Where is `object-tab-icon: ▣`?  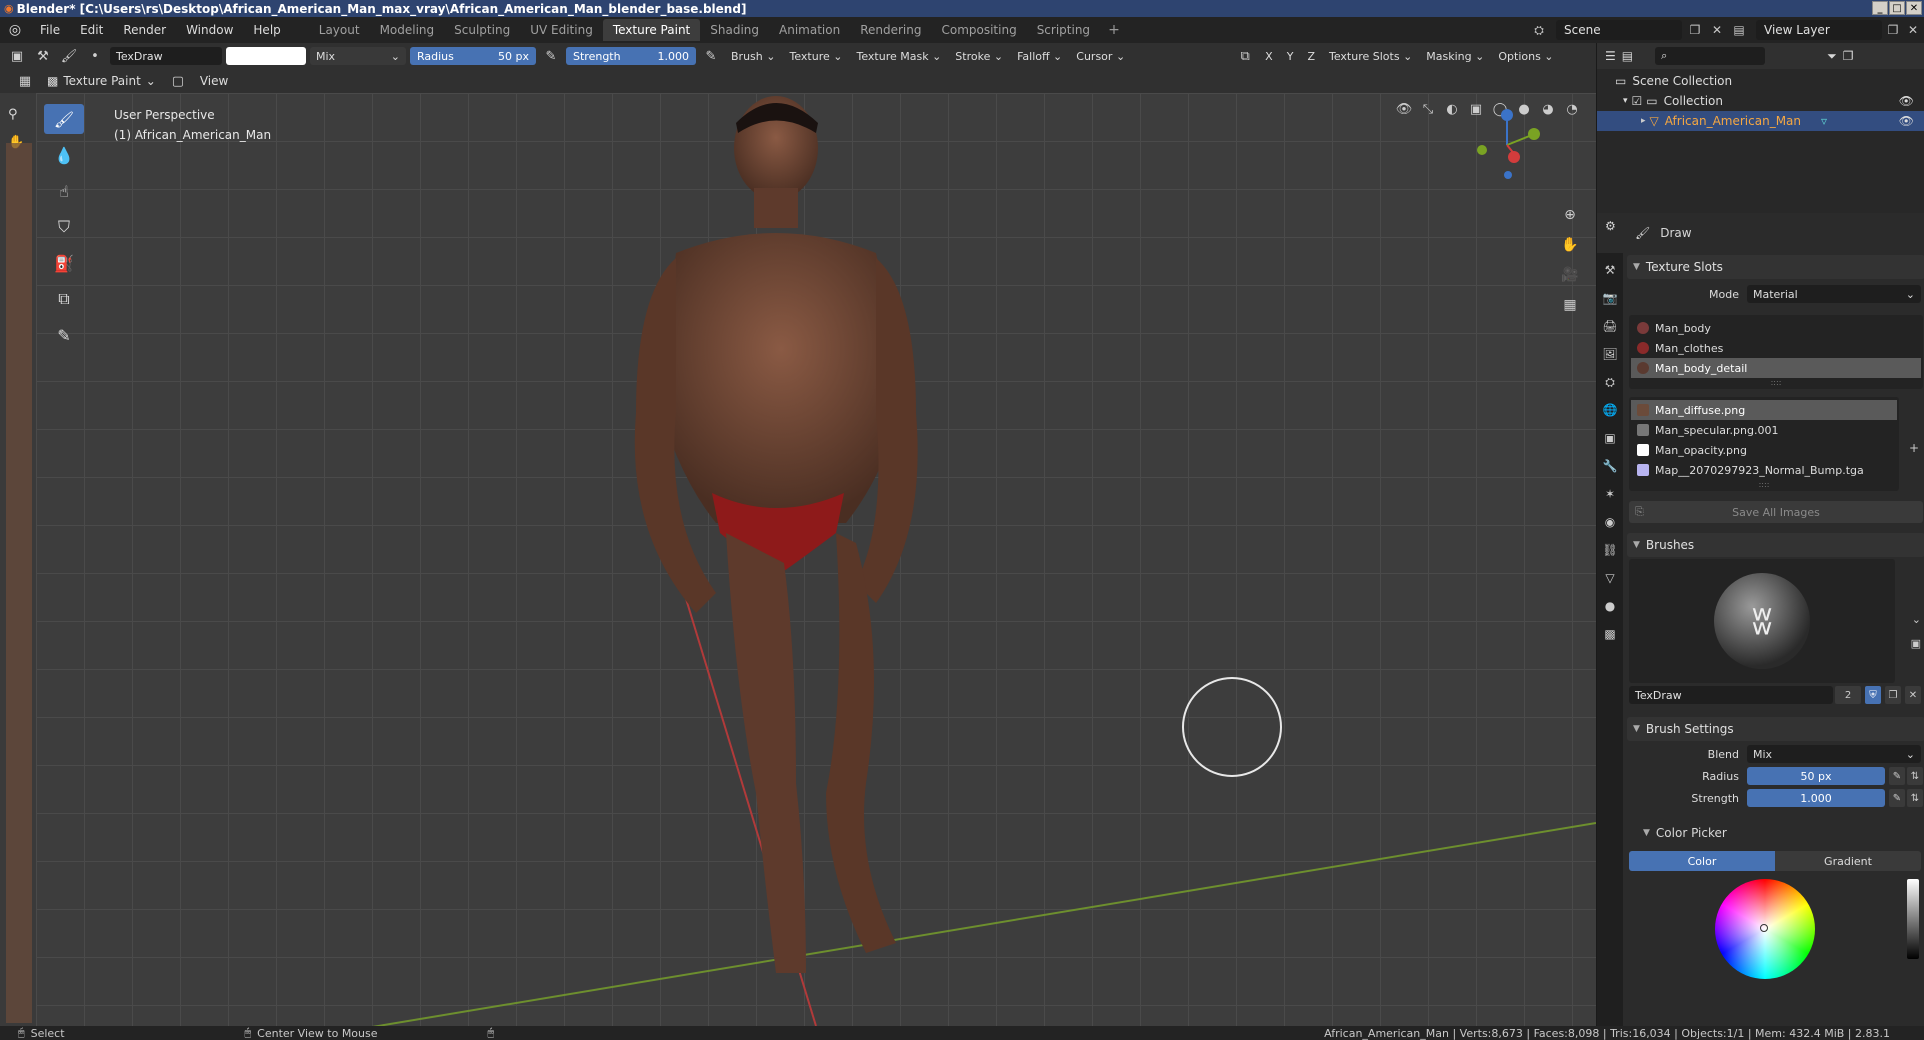 object-tab-icon: ▣ is located at coordinates (1610, 438).